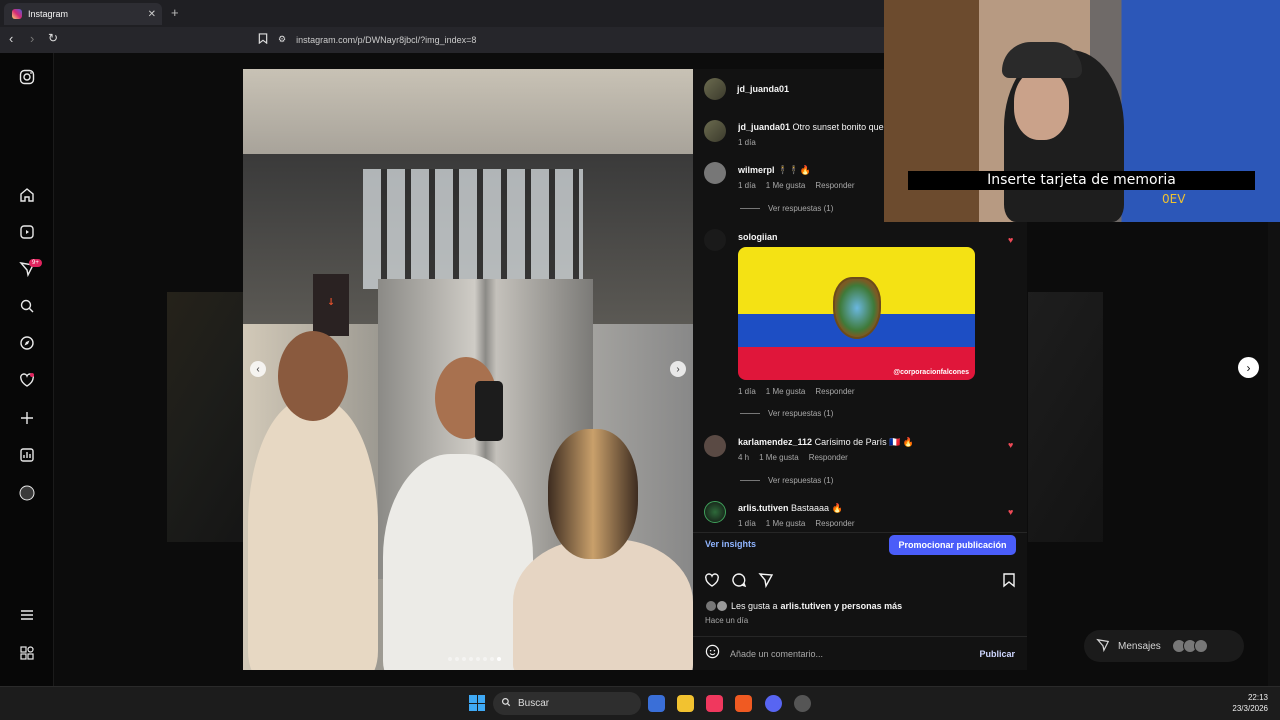 The height and width of the screenshot is (720, 1280). What do you see at coordinates (1065, 417) in the screenshot?
I see `next-post-preview` at bounding box center [1065, 417].